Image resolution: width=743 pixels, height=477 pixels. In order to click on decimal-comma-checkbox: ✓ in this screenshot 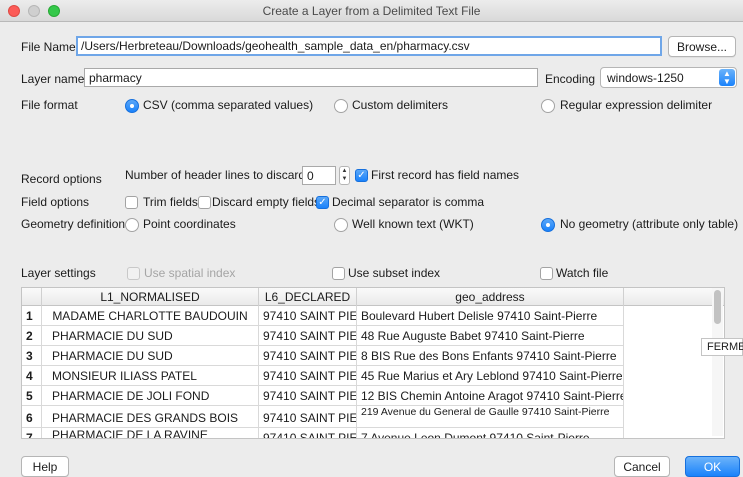, I will do `click(322, 202)`.